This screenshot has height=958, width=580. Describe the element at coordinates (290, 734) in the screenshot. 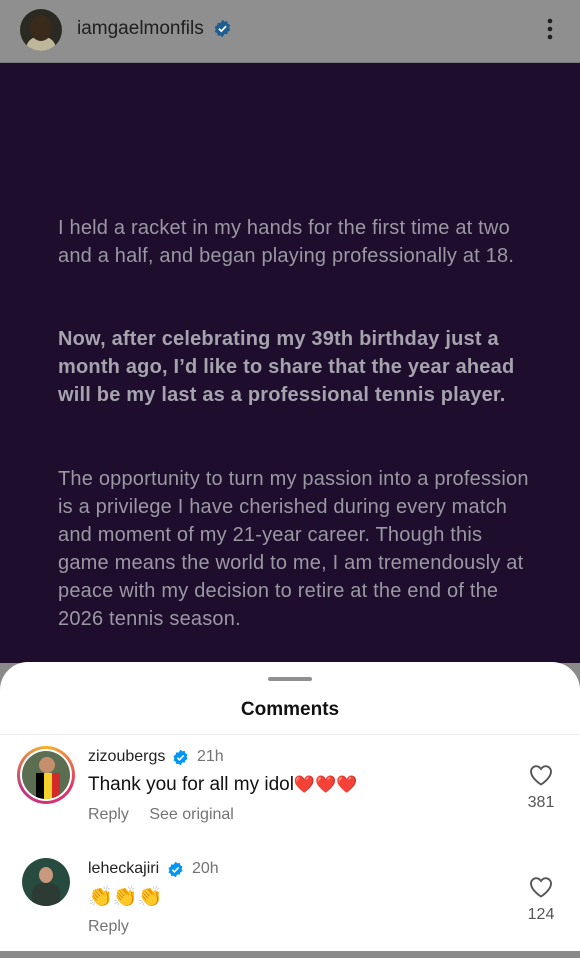

I see `divider` at that location.